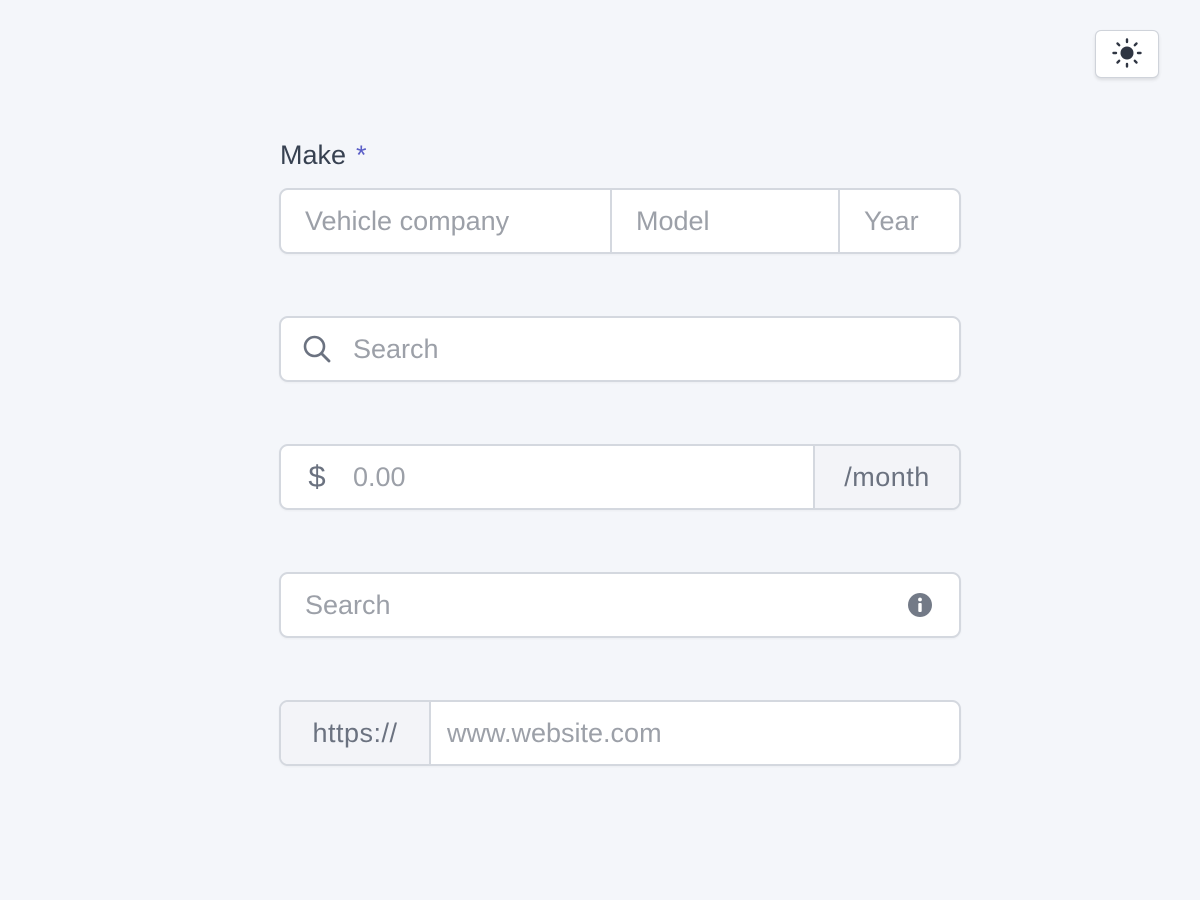  What do you see at coordinates (899, 221) in the screenshot?
I see `year-input` at bounding box center [899, 221].